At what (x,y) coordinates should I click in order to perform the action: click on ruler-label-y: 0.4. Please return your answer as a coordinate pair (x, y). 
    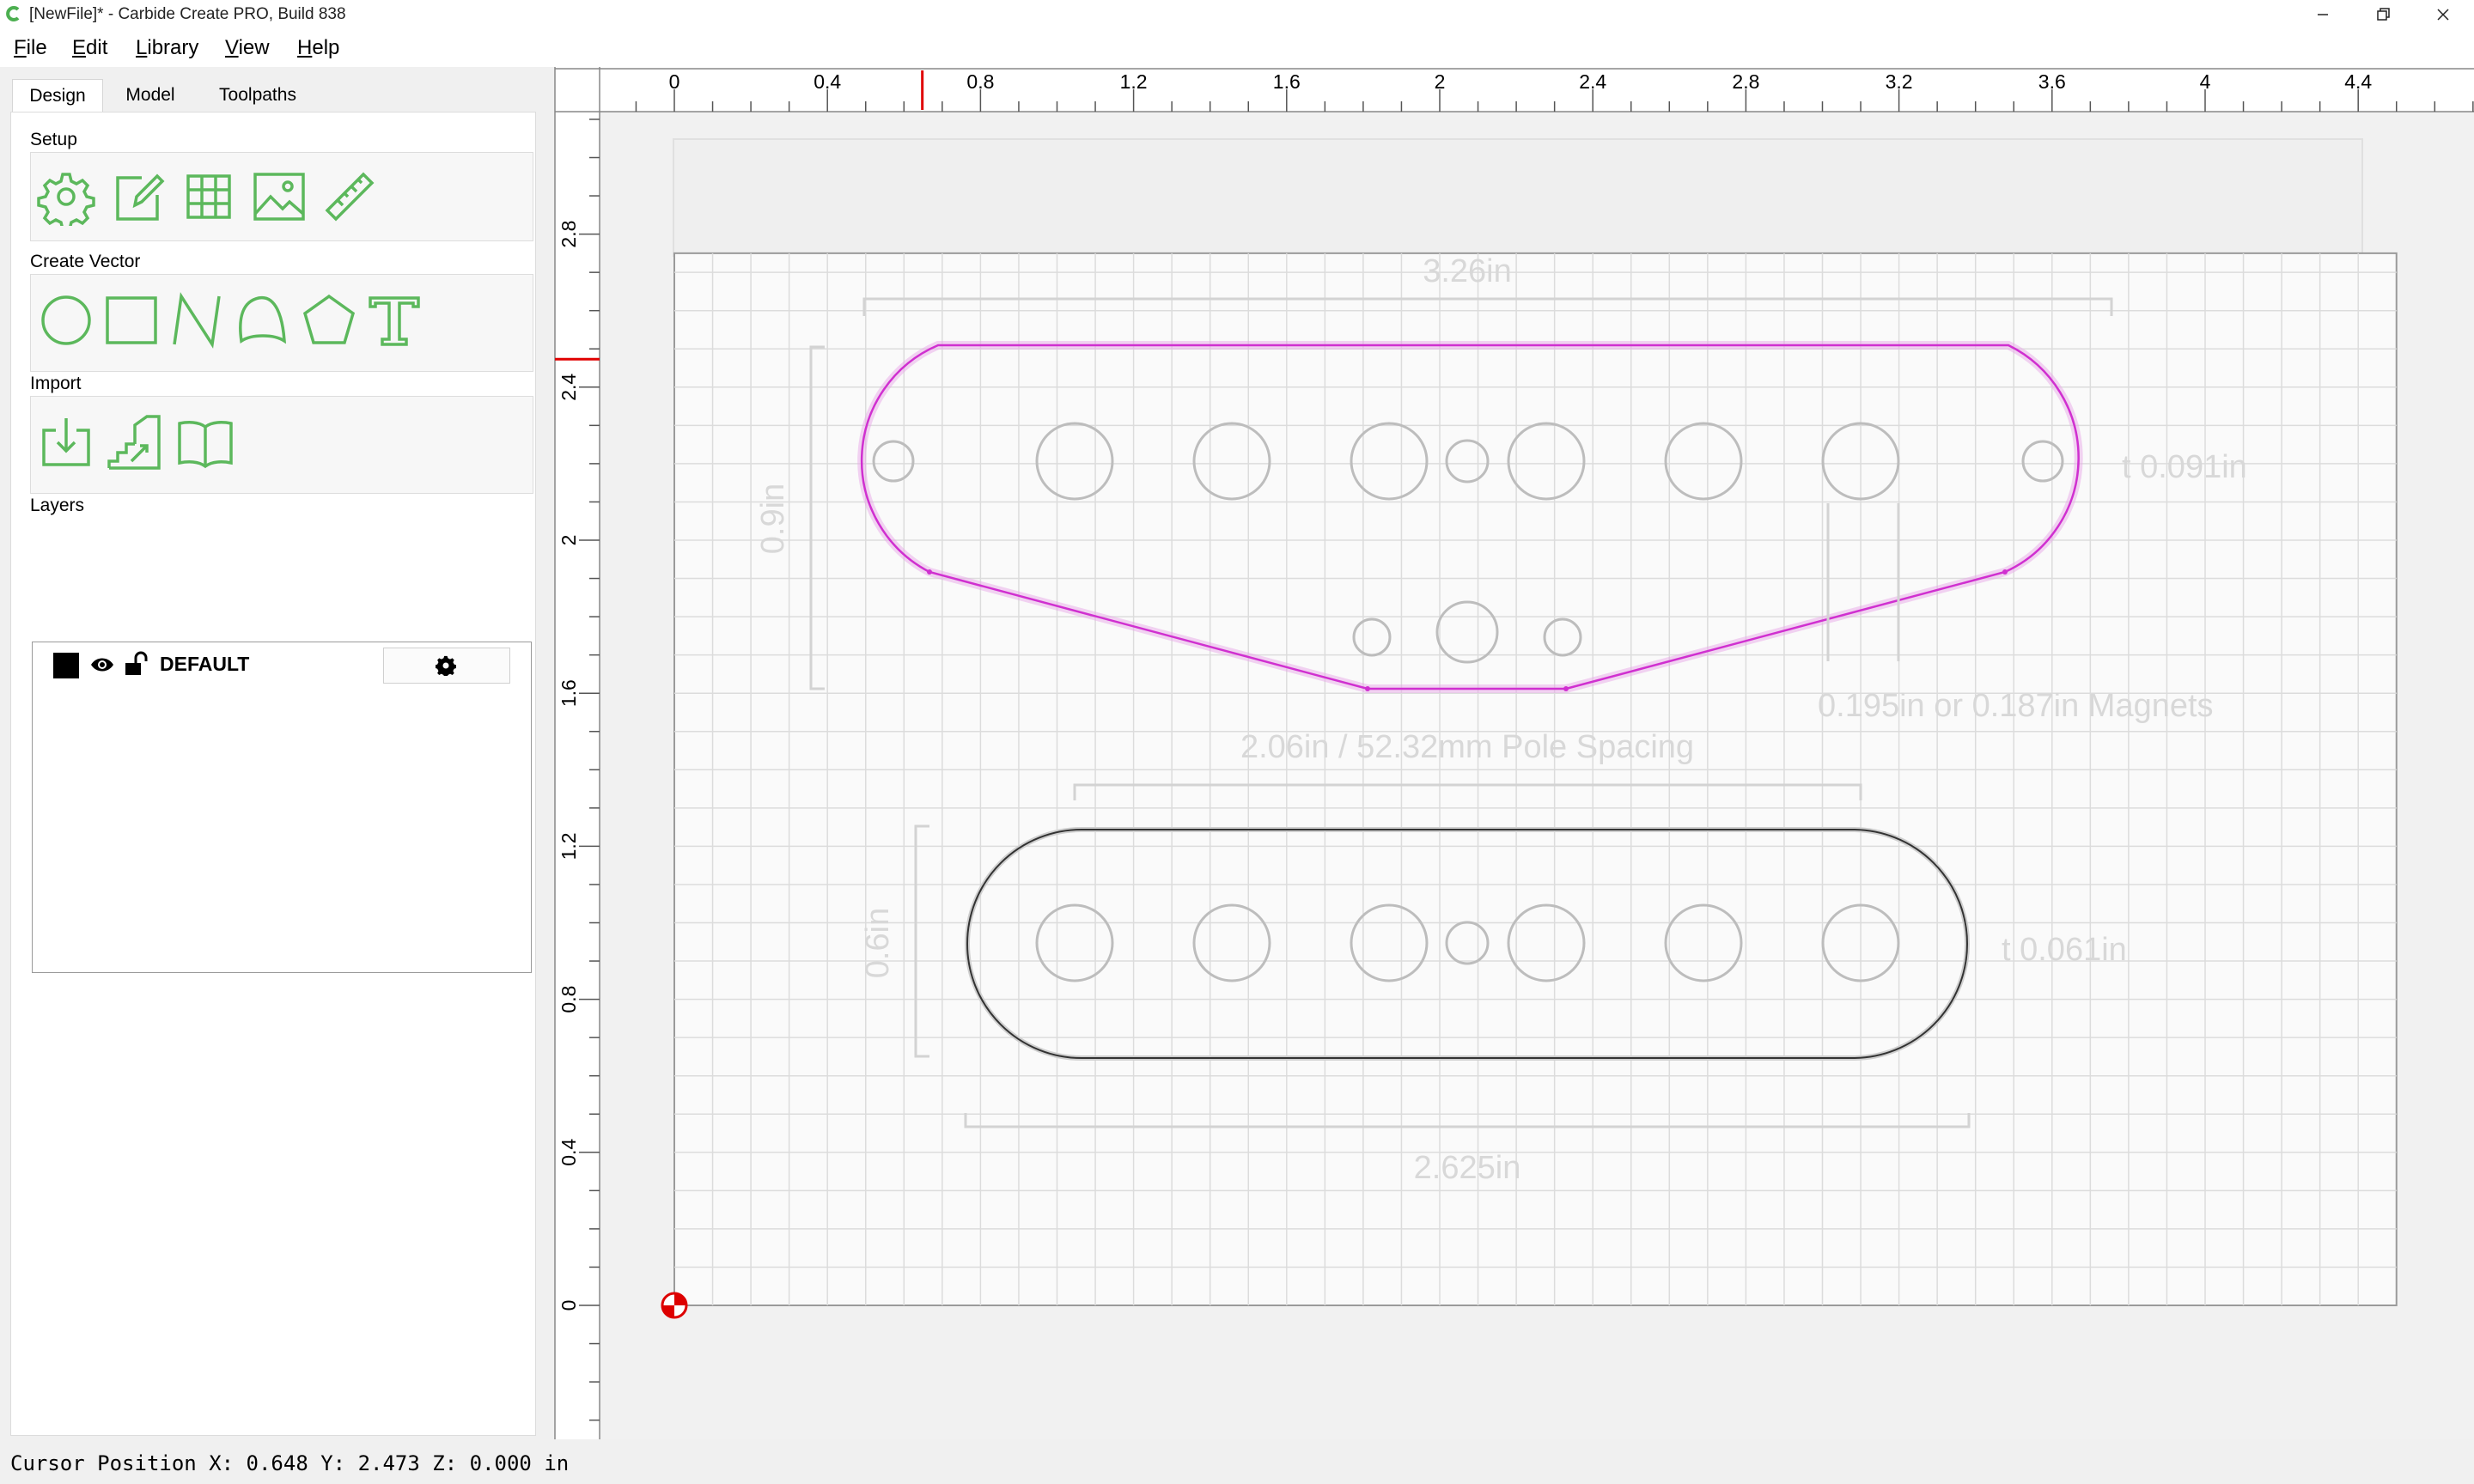
    Looking at the image, I should click on (569, 1152).